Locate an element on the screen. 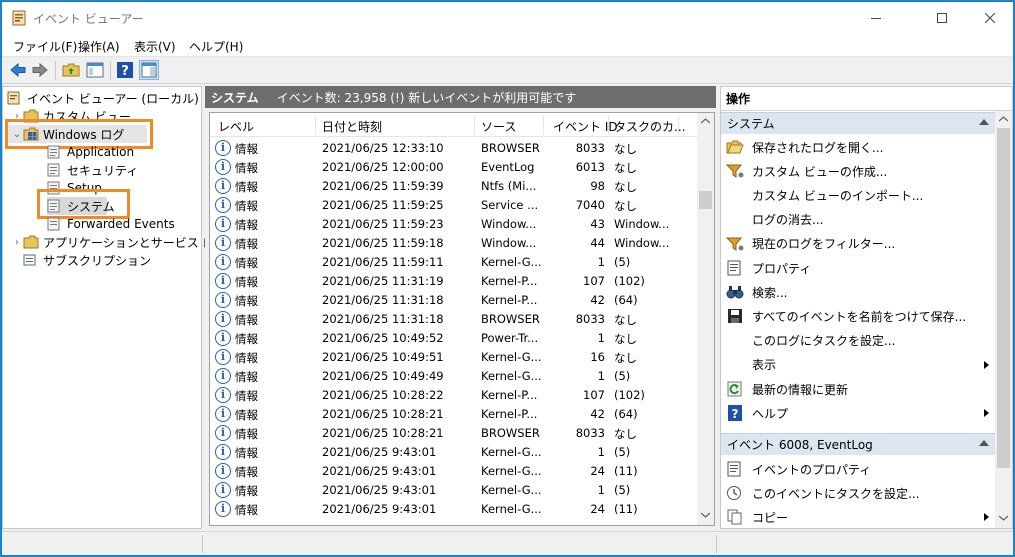  actions-scrollbar is located at coordinates (1003, 319).